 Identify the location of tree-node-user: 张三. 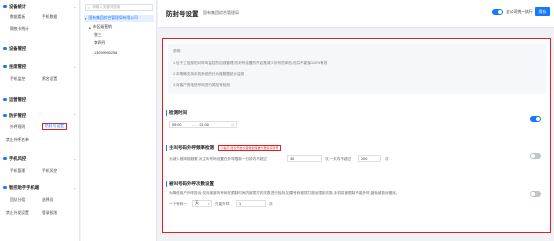
(98, 35).